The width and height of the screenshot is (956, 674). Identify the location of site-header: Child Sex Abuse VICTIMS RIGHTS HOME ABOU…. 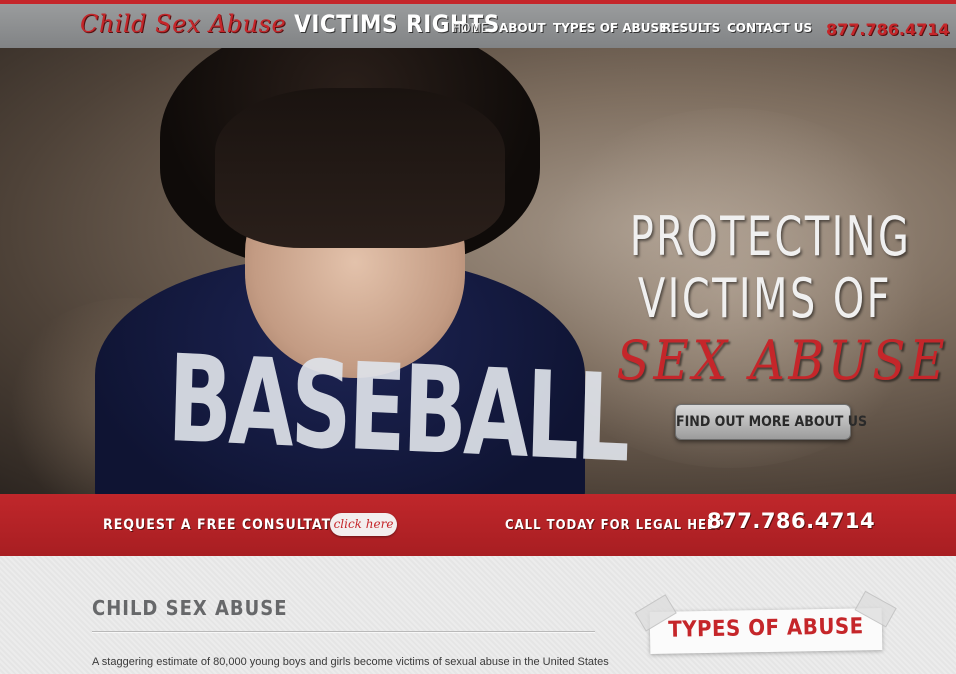
(478, 26).